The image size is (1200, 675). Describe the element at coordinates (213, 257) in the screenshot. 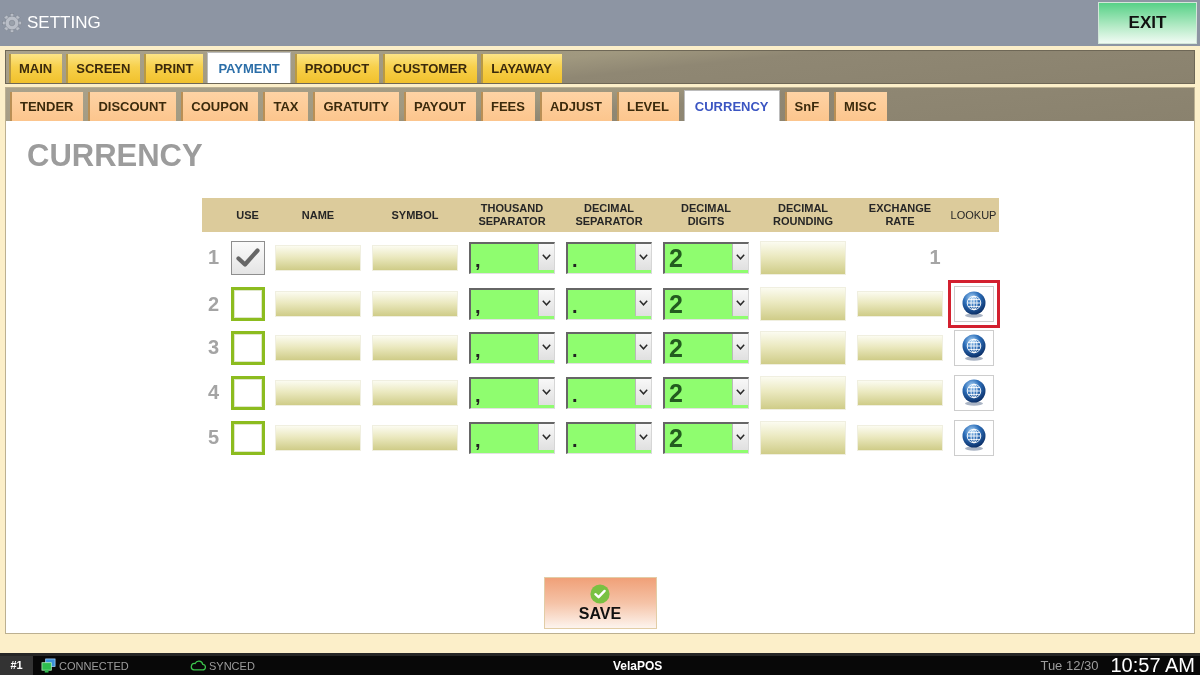

I see `row-number: 1` at that location.